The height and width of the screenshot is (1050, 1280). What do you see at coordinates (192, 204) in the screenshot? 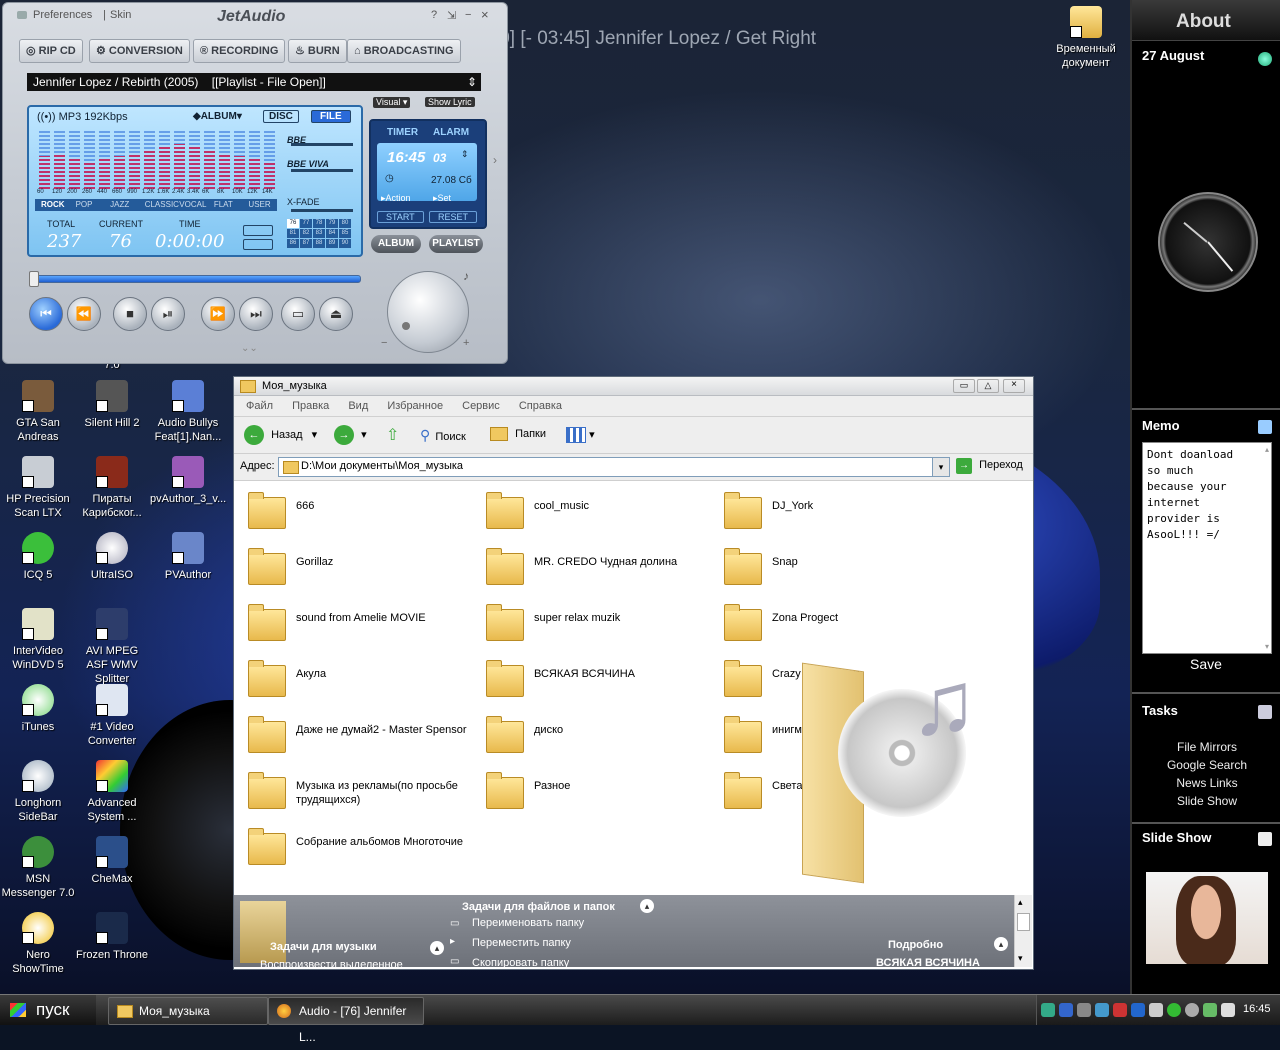
I see `eq-preset-vocal: VOCAL` at bounding box center [192, 204].